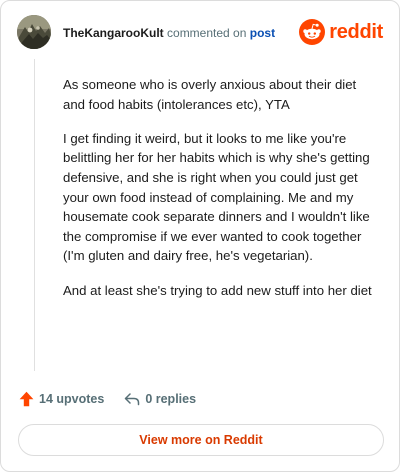 The height and width of the screenshot is (472, 400). What do you see at coordinates (26, 399) in the screenshot?
I see `upvote-arrow-icon` at bounding box center [26, 399].